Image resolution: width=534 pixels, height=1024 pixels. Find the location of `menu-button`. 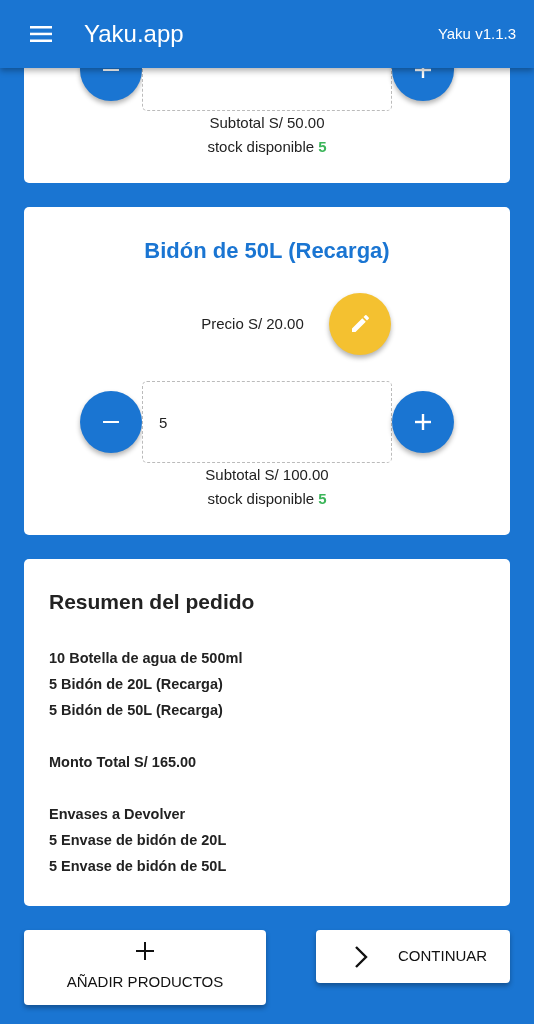

menu-button is located at coordinates (41, 34).